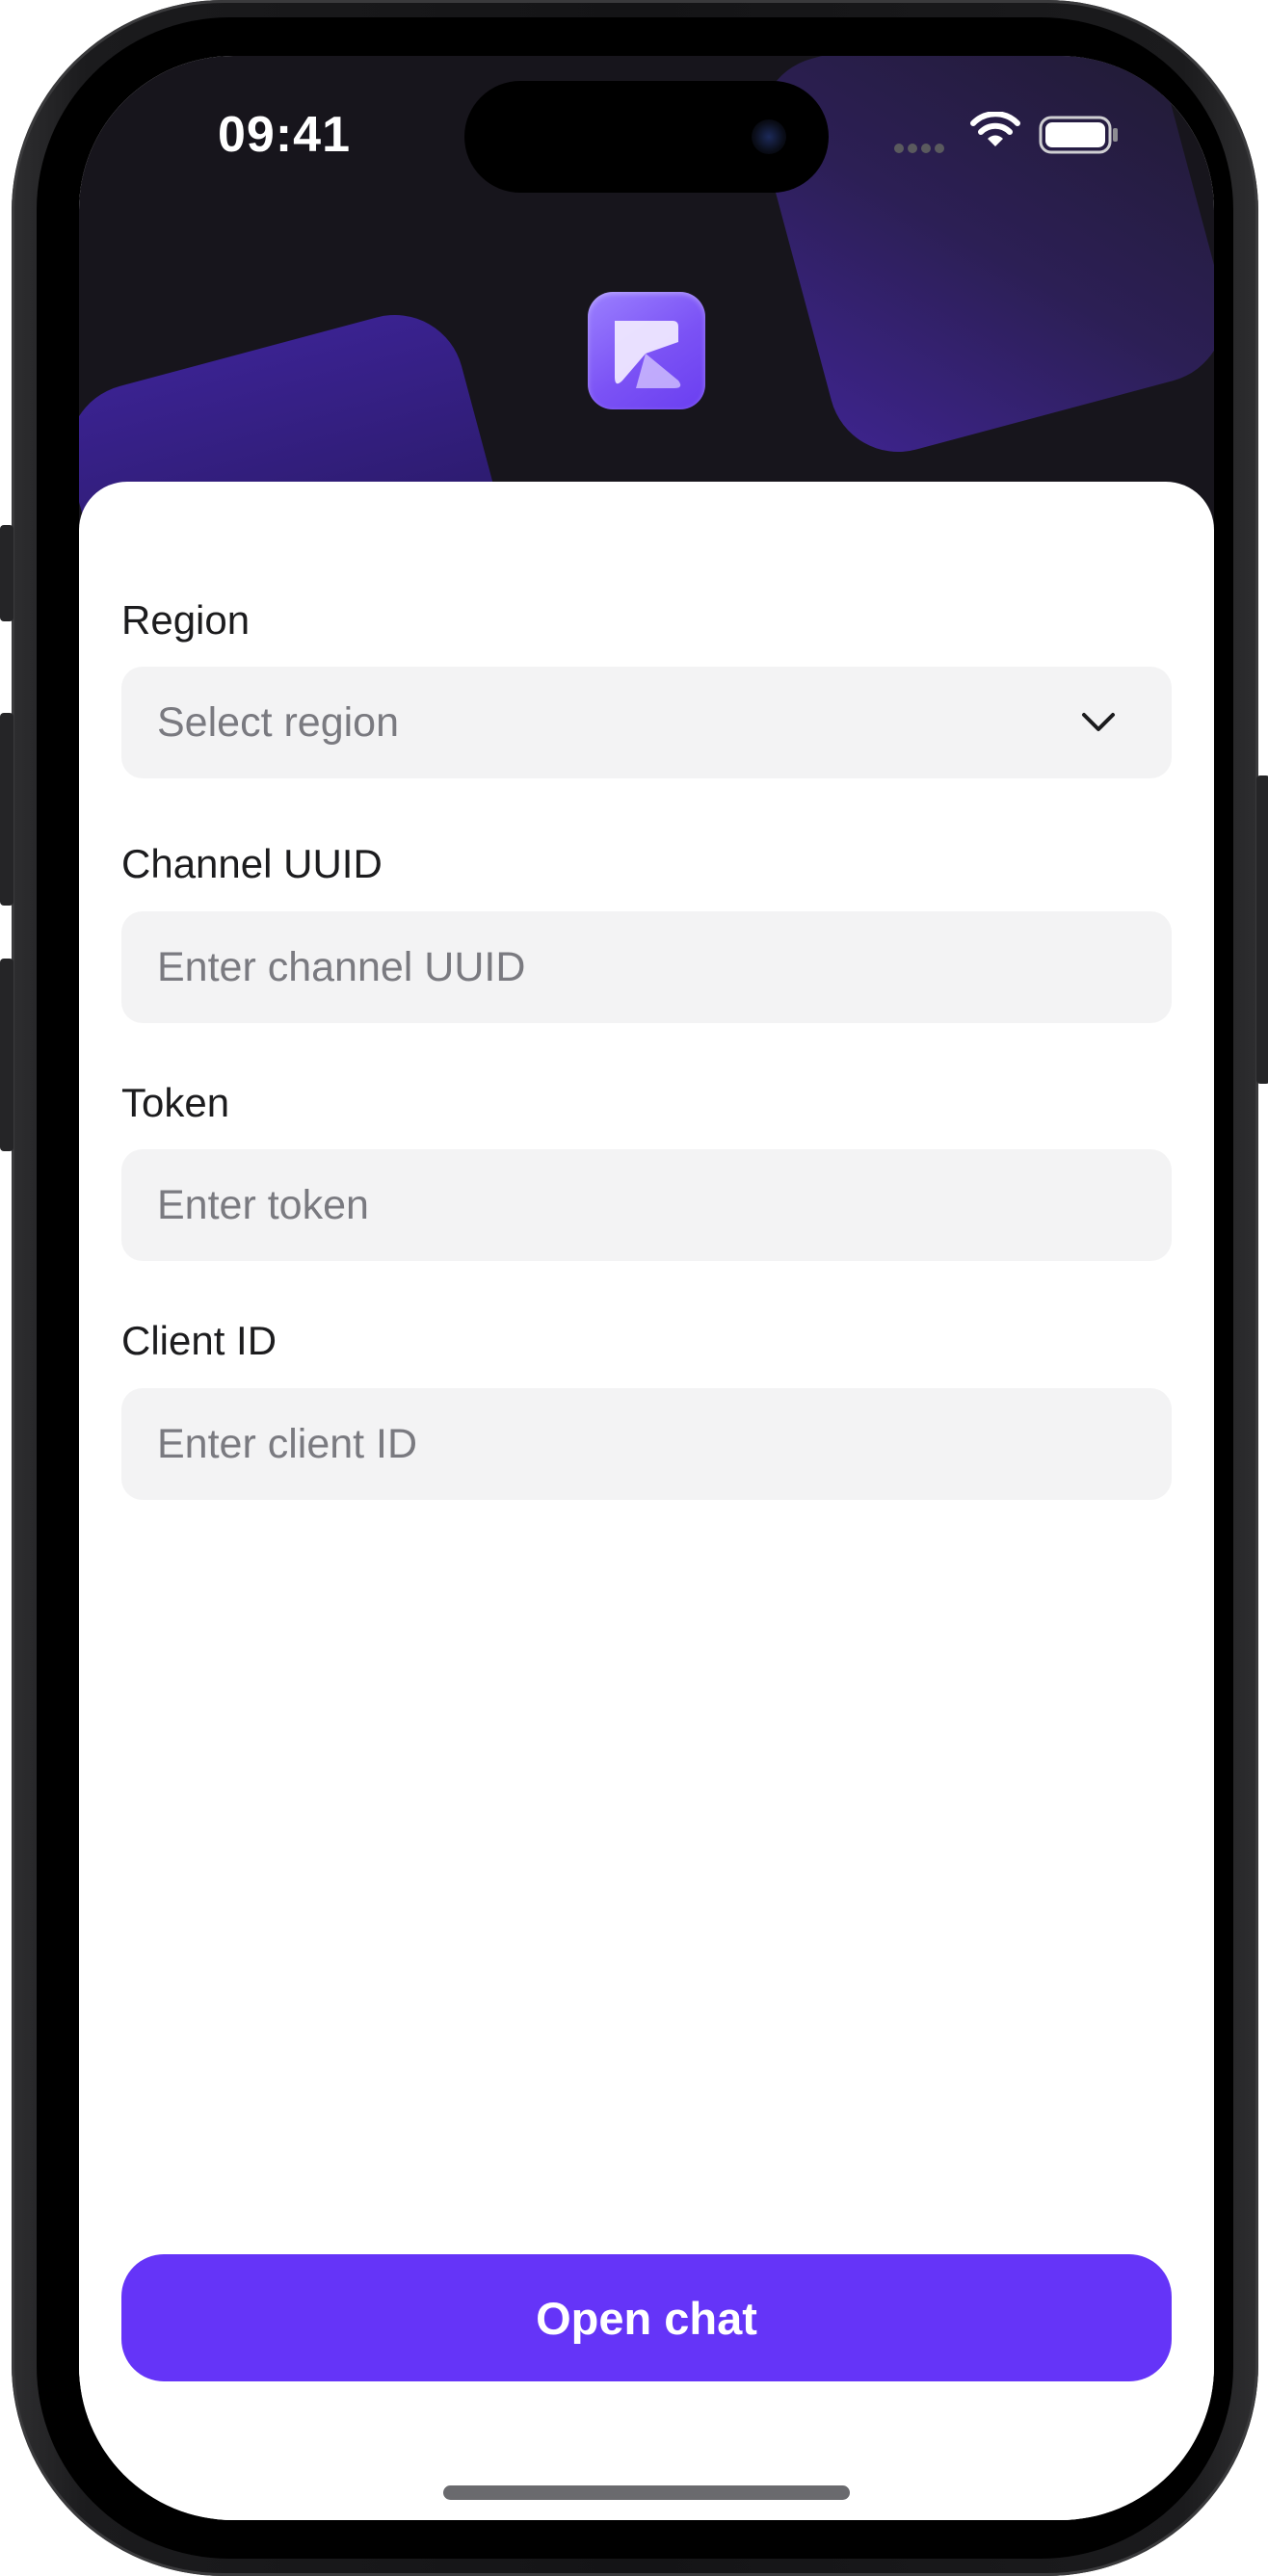  What do you see at coordinates (175, 1102) in the screenshot?
I see `token-label: Token` at bounding box center [175, 1102].